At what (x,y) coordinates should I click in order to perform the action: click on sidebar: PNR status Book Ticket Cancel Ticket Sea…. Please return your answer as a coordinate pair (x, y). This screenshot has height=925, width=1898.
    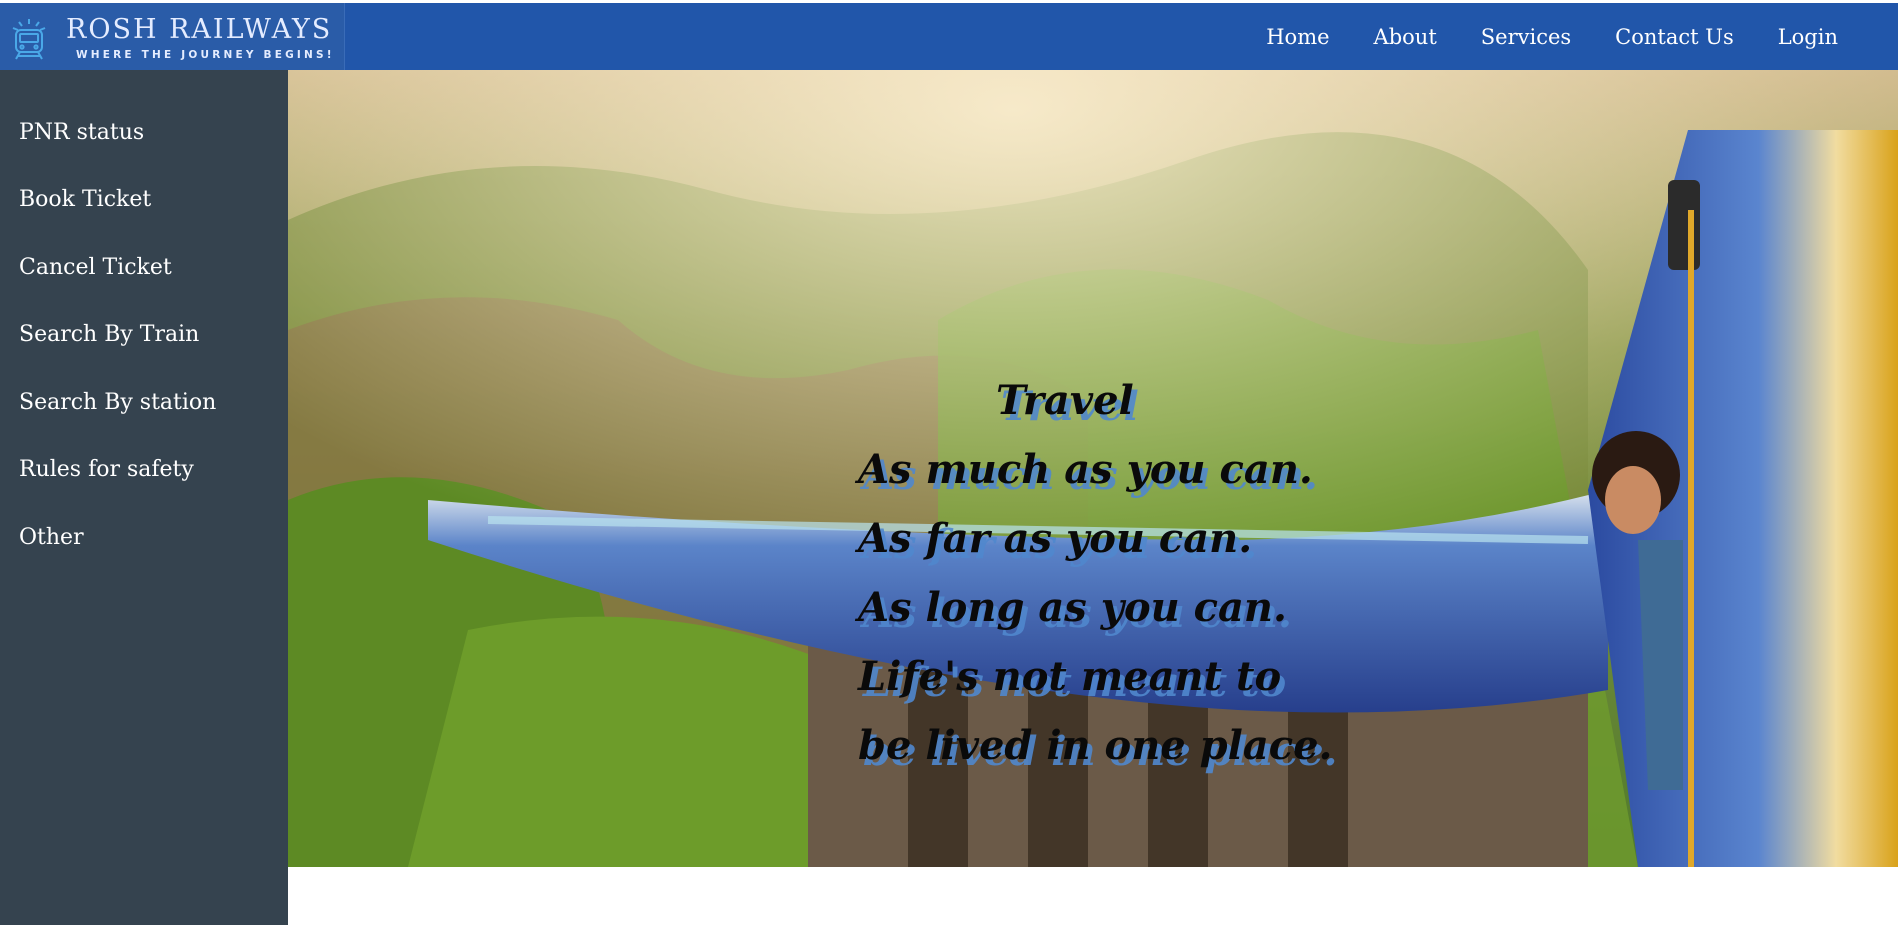
    Looking at the image, I should click on (144, 497).